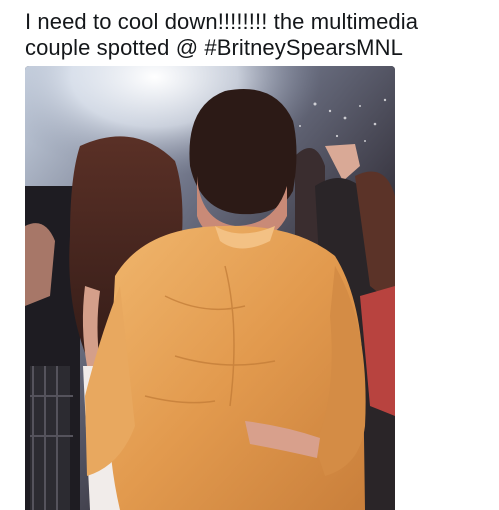 The height and width of the screenshot is (510, 499). What do you see at coordinates (50, 438) in the screenshot?
I see `railing` at bounding box center [50, 438].